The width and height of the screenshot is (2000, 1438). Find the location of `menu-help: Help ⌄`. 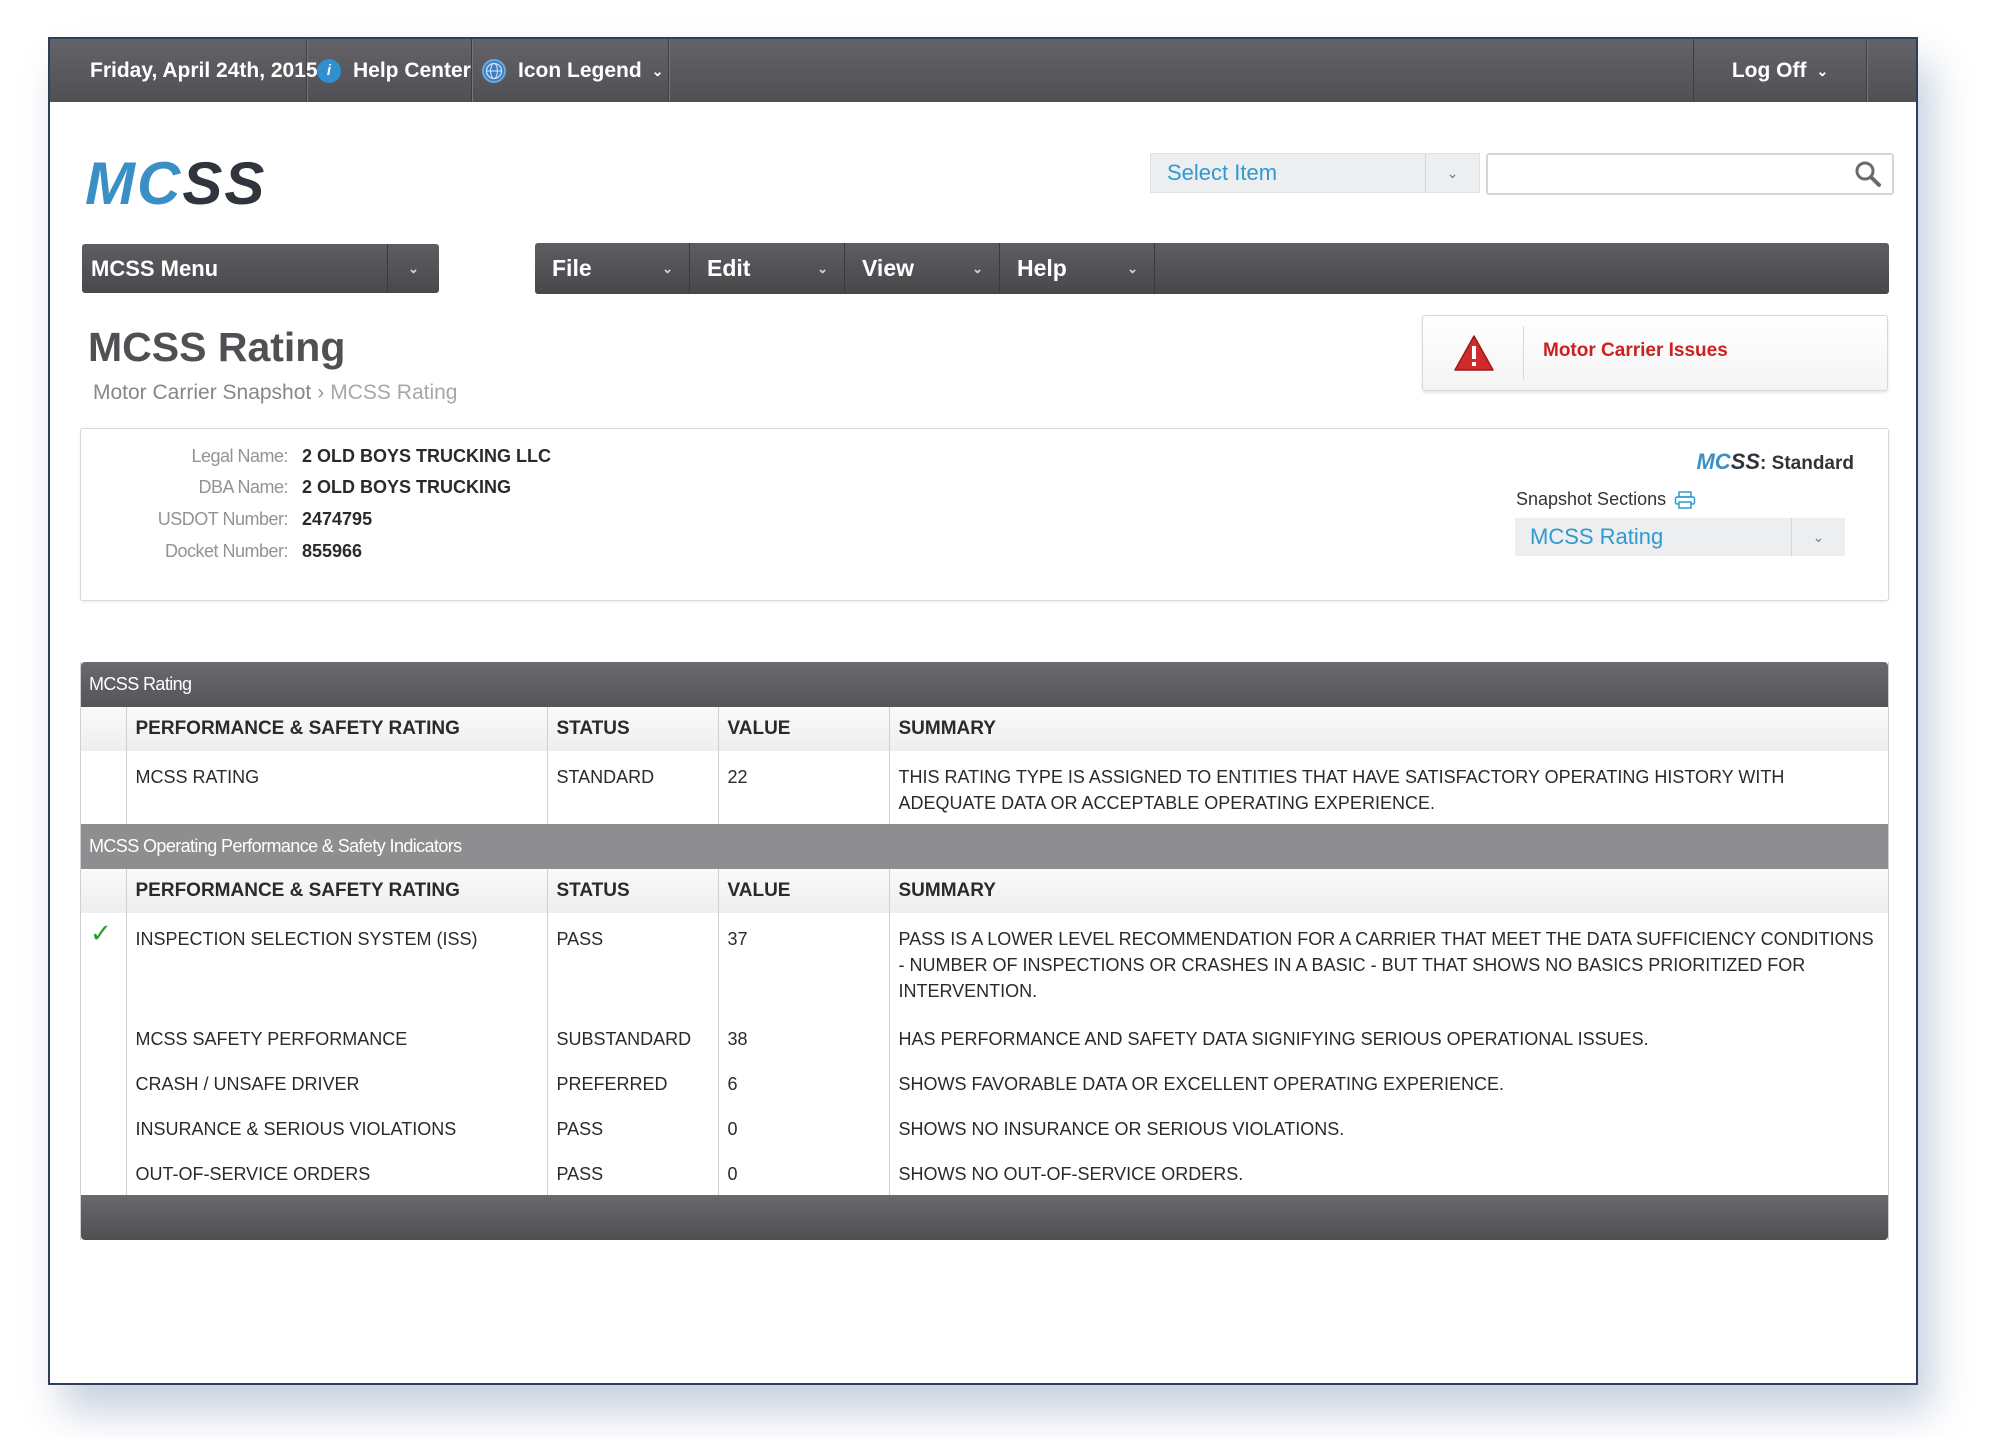

menu-help: Help ⌄ is located at coordinates (1077, 268).